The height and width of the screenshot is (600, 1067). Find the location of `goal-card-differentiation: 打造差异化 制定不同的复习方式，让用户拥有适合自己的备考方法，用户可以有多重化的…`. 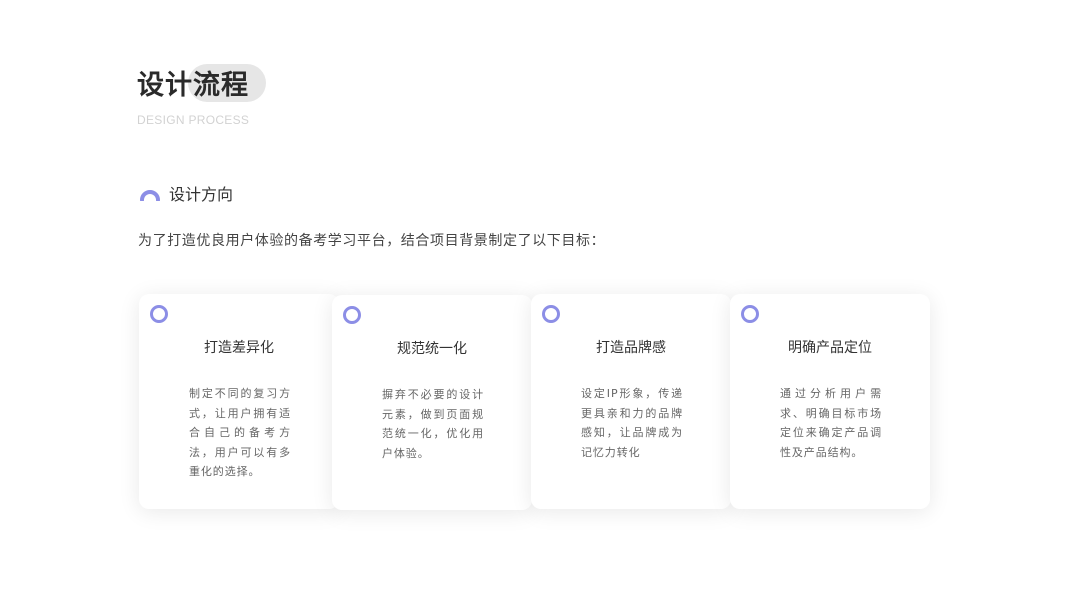

goal-card-differentiation: 打造差异化 制定不同的复习方式，让用户拥有适合自己的备考方法，用户可以有多重化的… is located at coordinates (239, 401).